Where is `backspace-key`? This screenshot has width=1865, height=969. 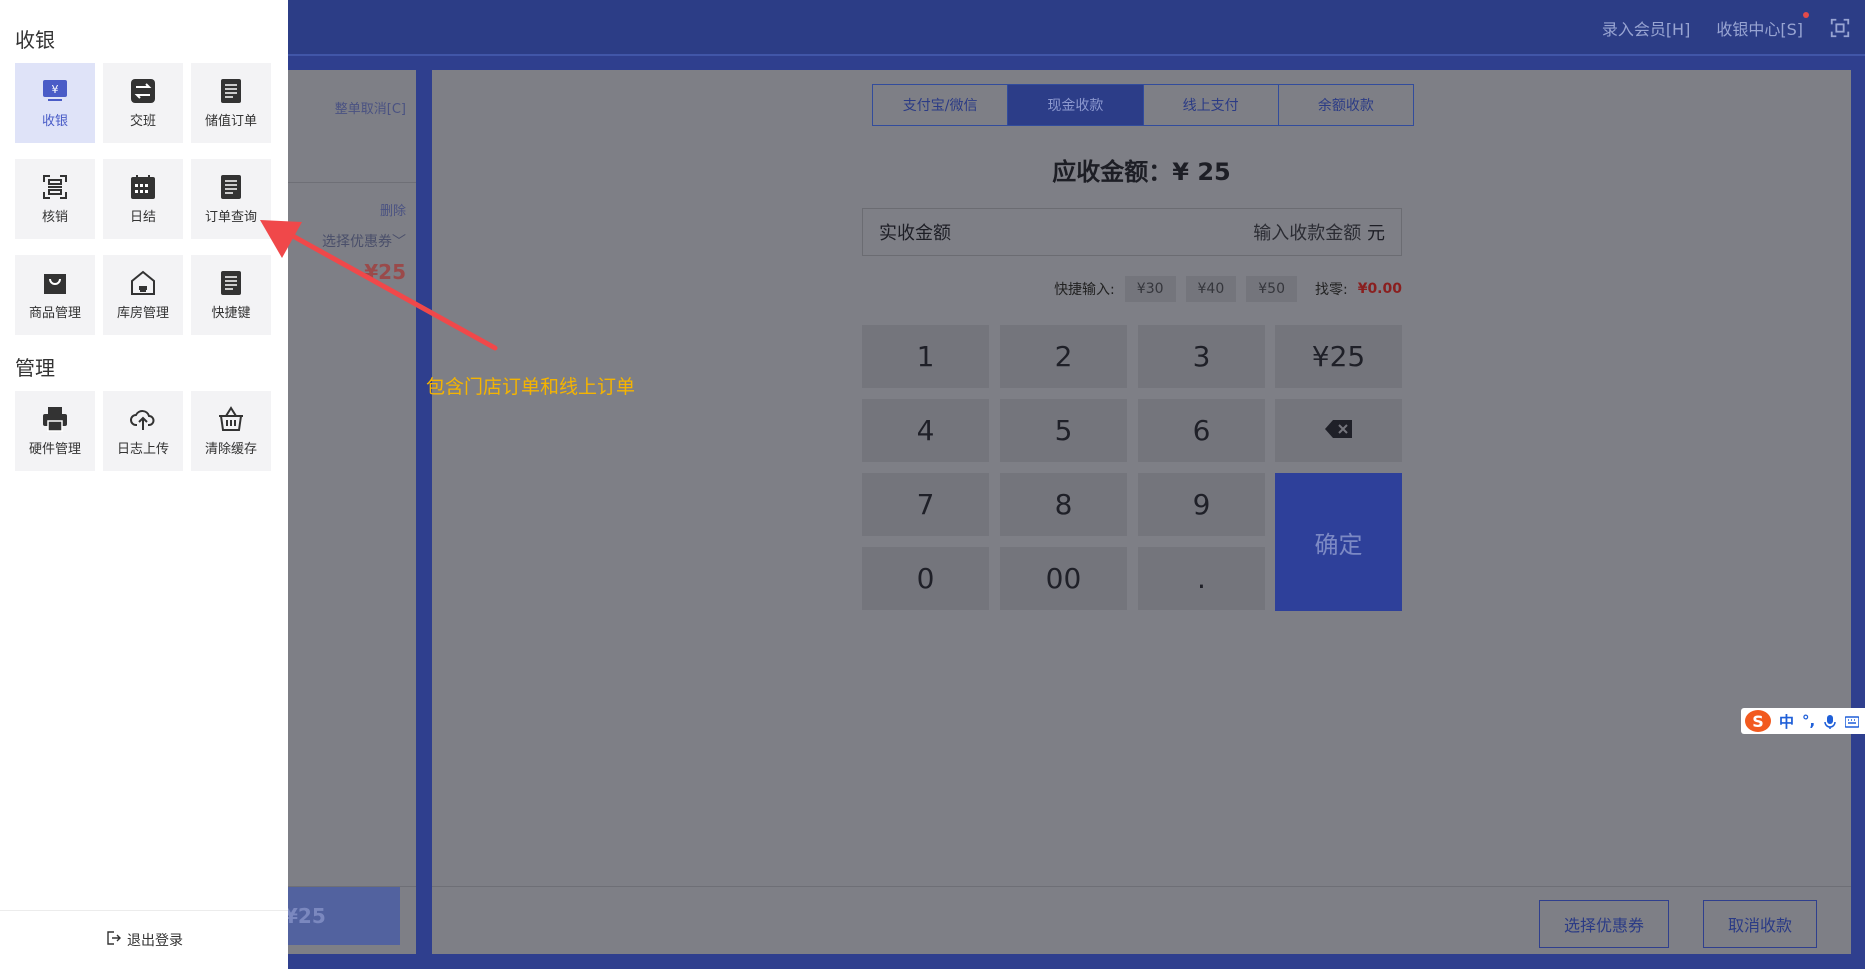 backspace-key is located at coordinates (1338, 430).